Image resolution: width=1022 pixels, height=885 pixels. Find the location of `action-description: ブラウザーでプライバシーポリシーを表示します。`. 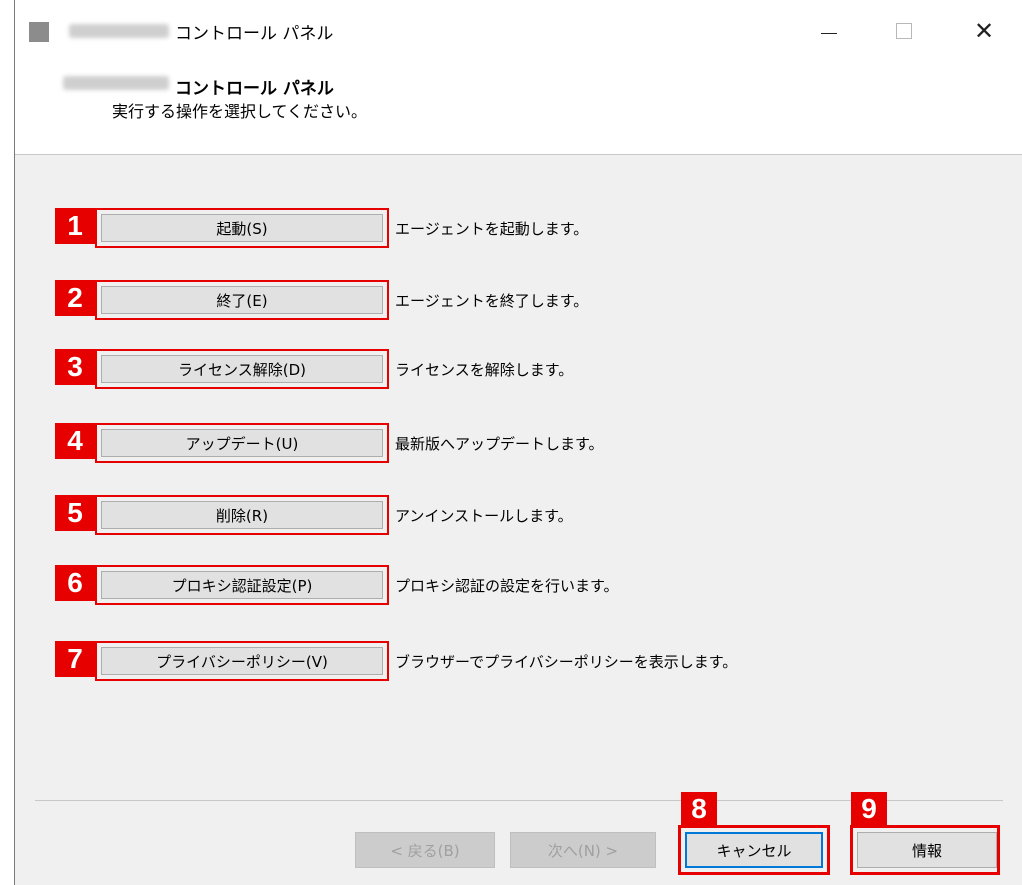

action-description: ブラウザーでプライバシーポリシーを表示します。 is located at coordinates (566, 662).